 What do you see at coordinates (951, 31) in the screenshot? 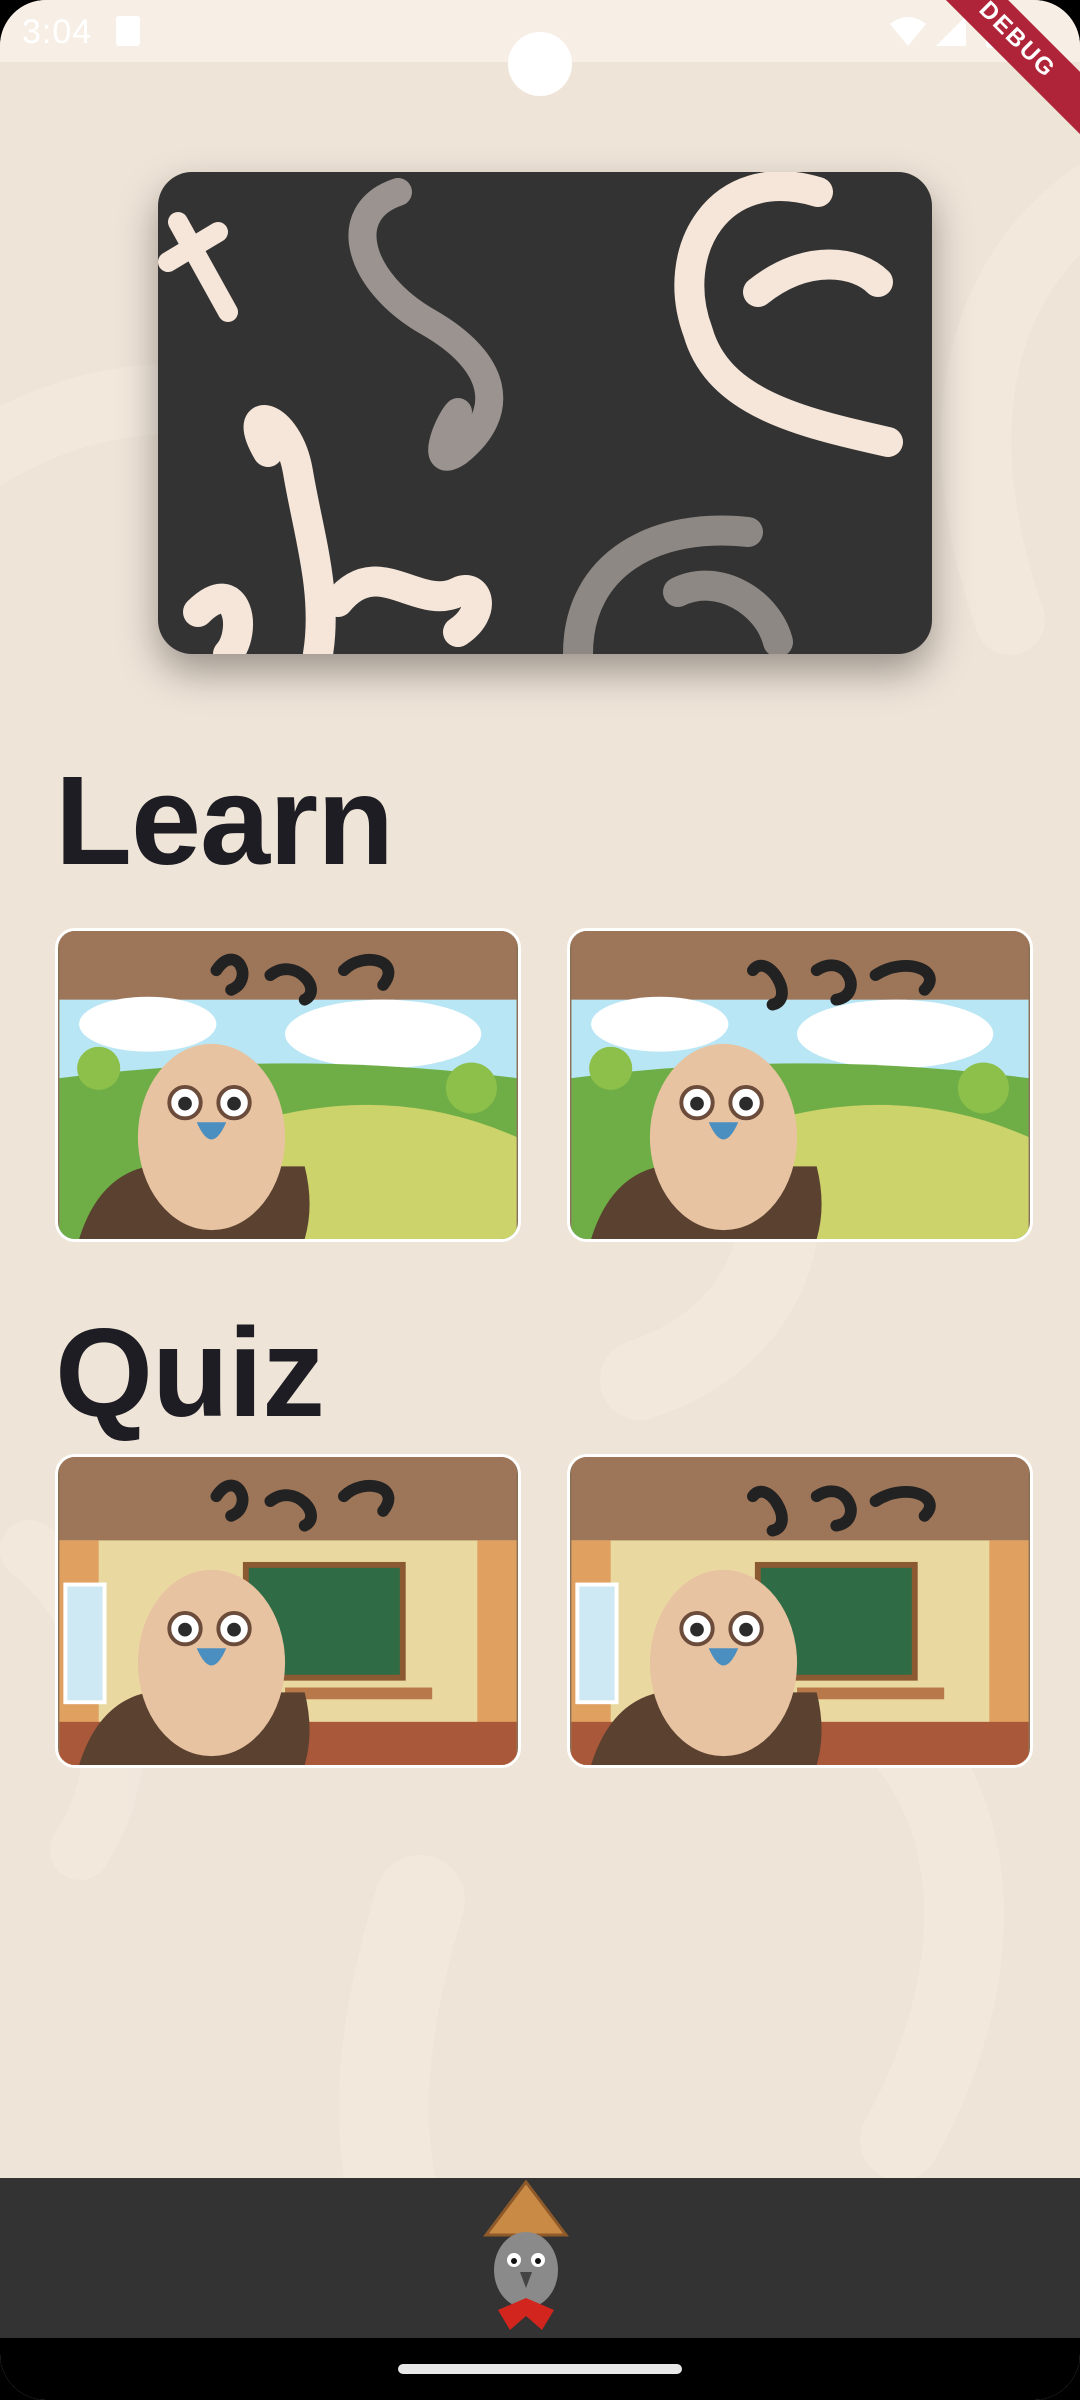
I see `cell-signal-icon` at bounding box center [951, 31].